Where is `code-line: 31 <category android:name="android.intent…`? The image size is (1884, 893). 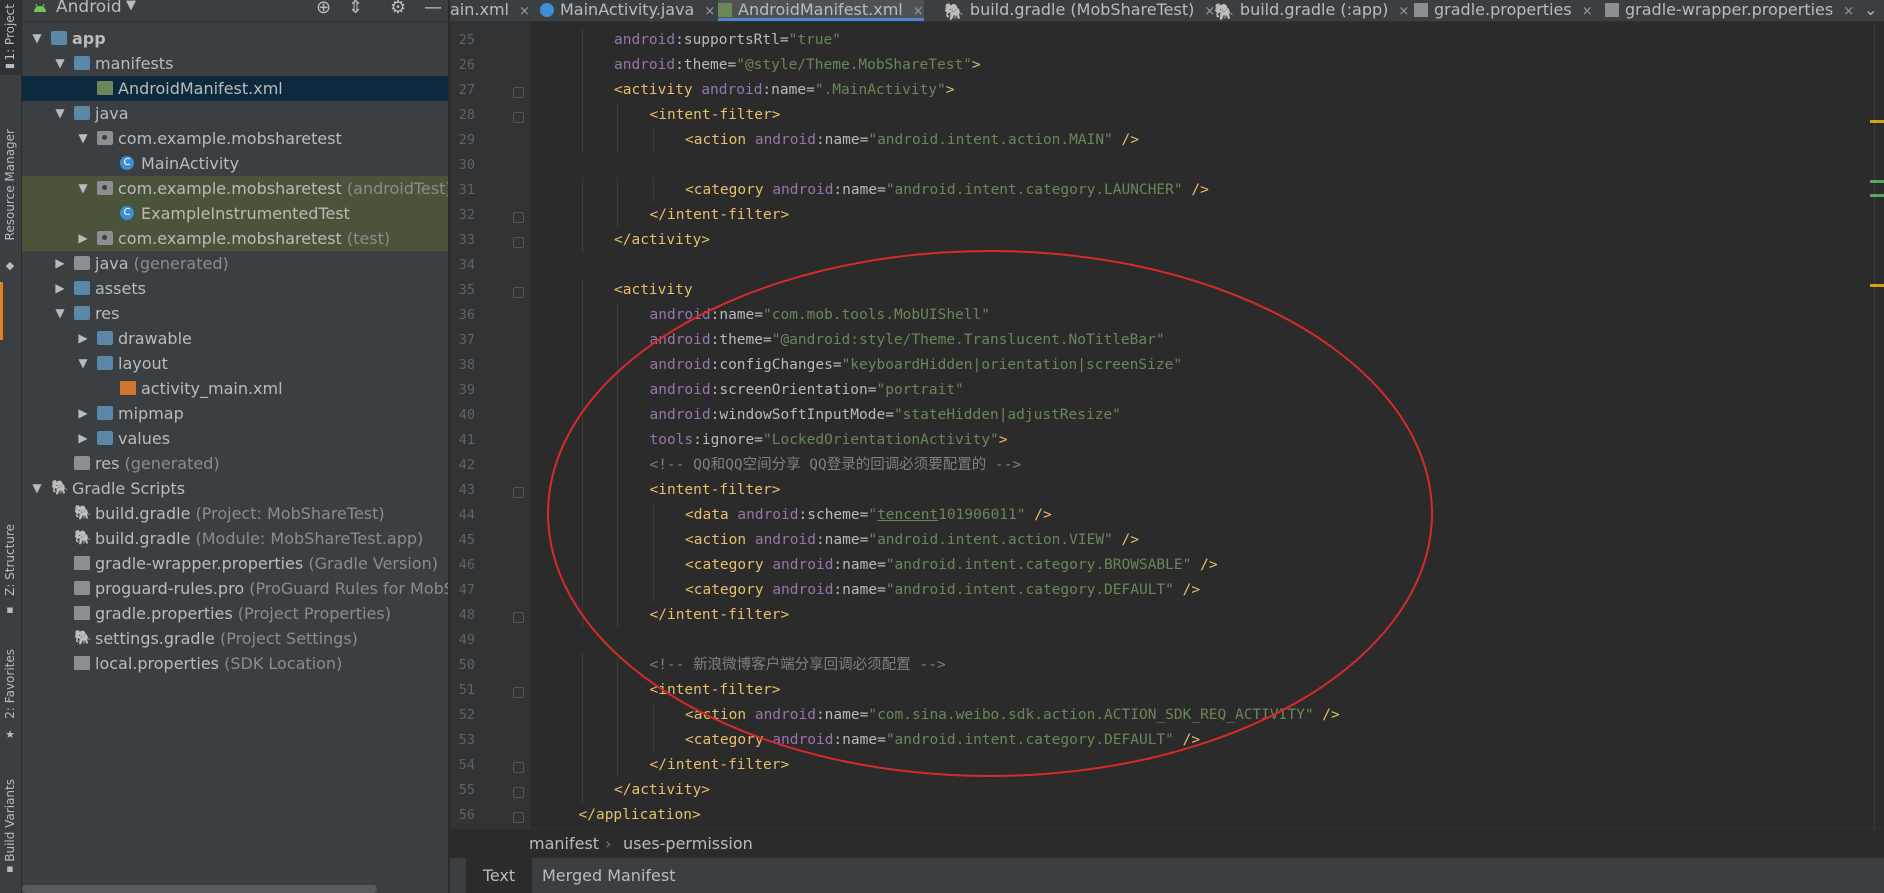 code-line: 31 <category android:name="android.intent… is located at coordinates (1167, 190).